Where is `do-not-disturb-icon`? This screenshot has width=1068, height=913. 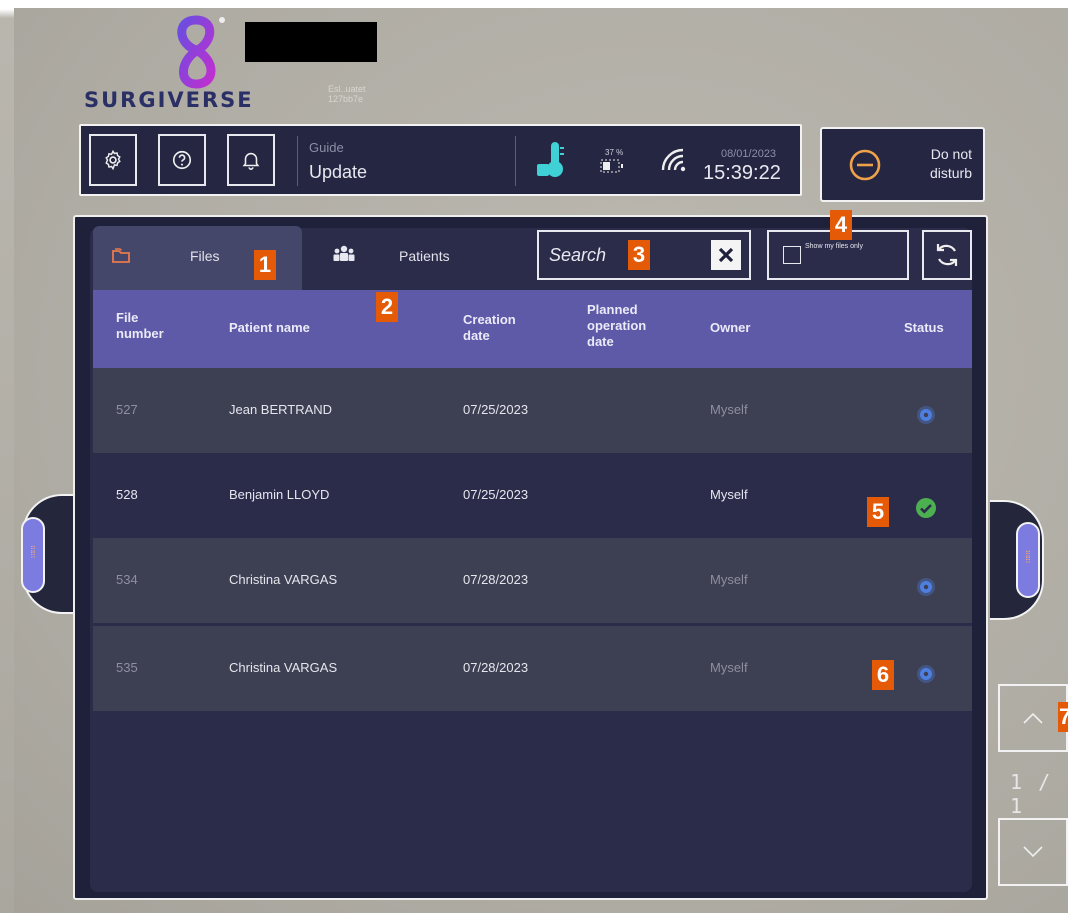
do-not-disturb-icon is located at coordinates (865, 165).